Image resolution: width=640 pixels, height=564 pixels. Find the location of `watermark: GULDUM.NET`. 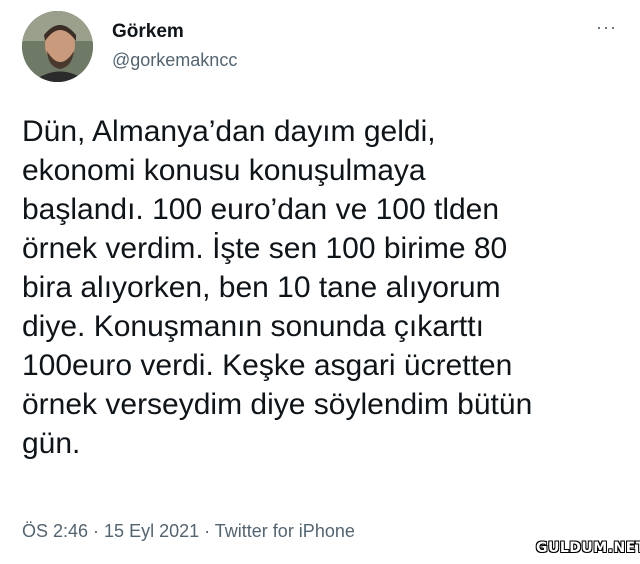

watermark: GULDUM.NET is located at coordinates (588, 548).